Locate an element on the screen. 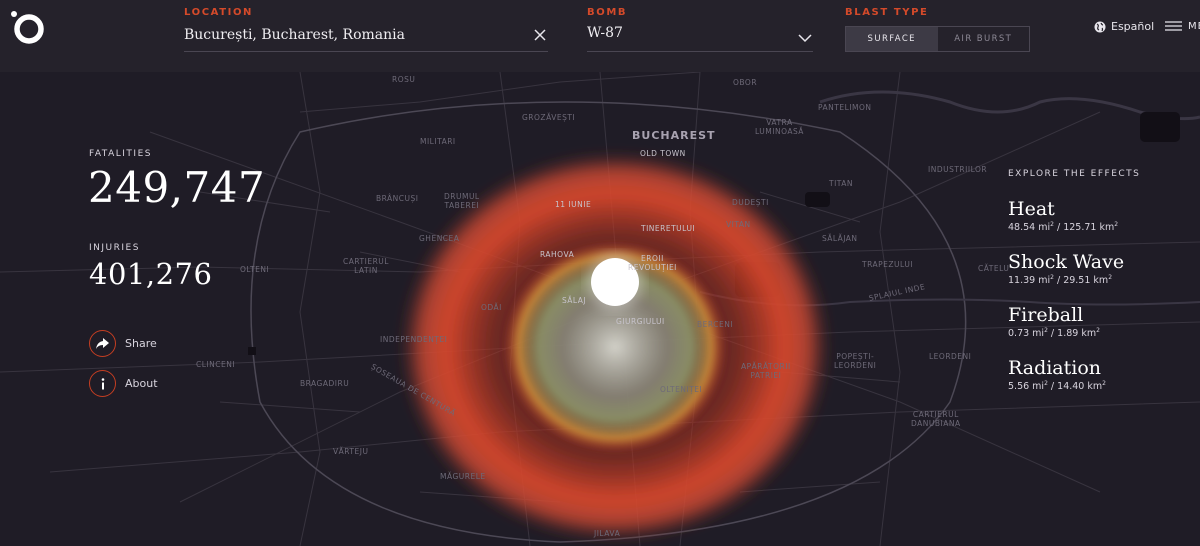 Image resolution: width=1200 pixels, height=546 pixels. map-label-brancusi: BRÂNCUȘI is located at coordinates (397, 198).